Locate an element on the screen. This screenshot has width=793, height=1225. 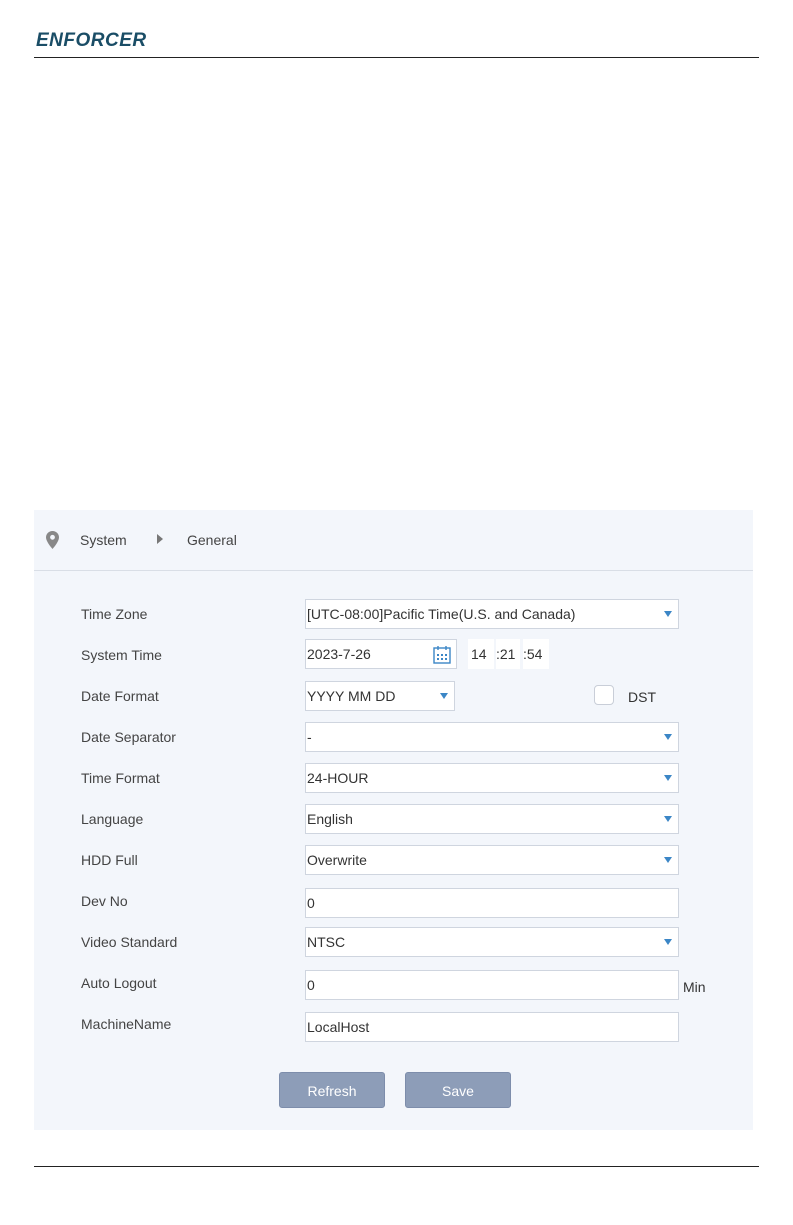
location-pin-icon is located at coordinates (52, 540).